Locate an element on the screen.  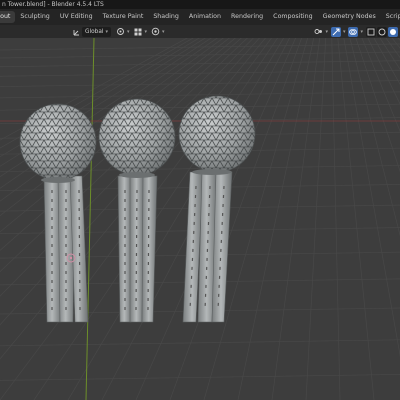
transform-orientation-icon is located at coordinates (77, 32).